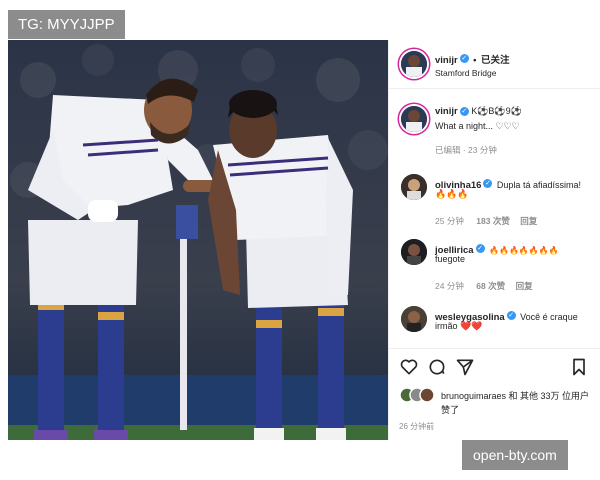  What do you see at coordinates (419, 395) in the screenshot?
I see `liker-avatars` at bounding box center [419, 395].